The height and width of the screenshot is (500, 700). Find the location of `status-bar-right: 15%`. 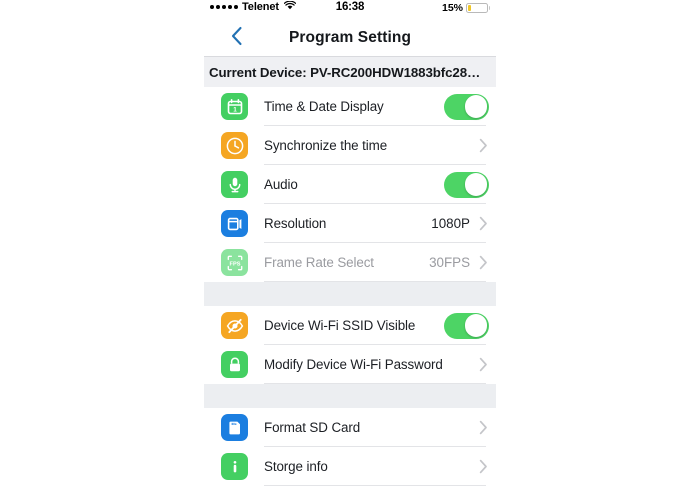

status-bar-right: 15% is located at coordinates (466, 8).